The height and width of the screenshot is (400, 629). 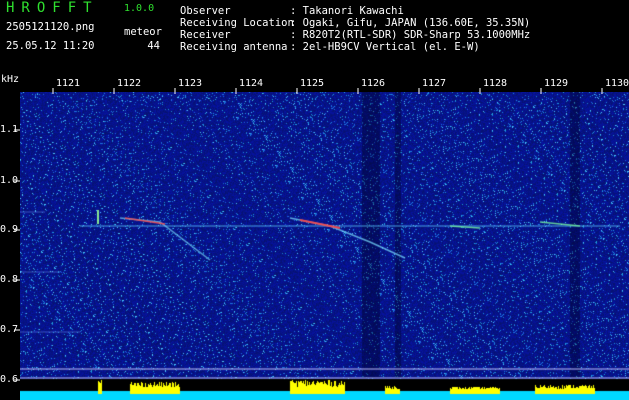 What do you see at coordinates (190, 83) in the screenshot?
I see `x-tick-label: 1123` at bounding box center [190, 83].